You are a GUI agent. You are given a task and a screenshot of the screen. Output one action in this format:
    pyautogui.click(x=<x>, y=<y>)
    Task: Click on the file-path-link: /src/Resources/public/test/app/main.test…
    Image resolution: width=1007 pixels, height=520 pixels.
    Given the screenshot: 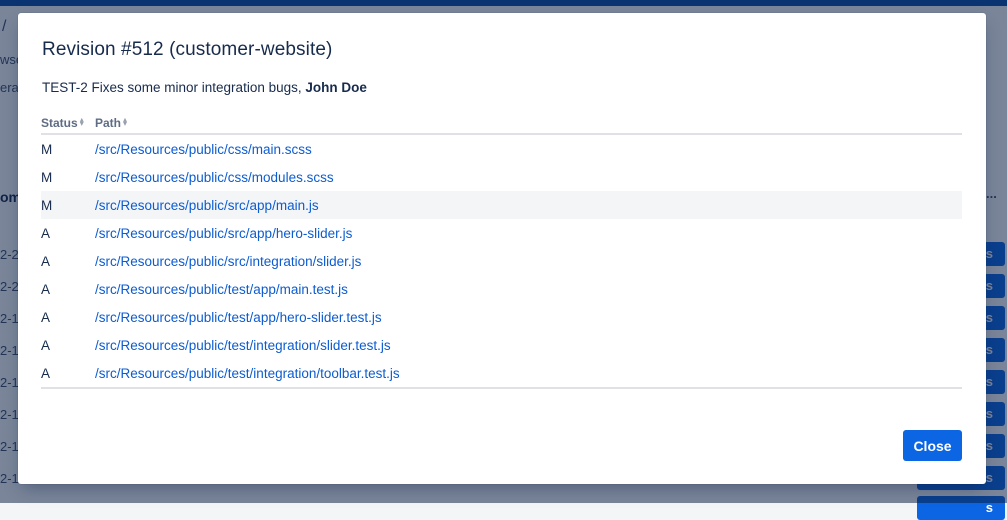 What is the action you would take?
    pyautogui.click(x=221, y=289)
    